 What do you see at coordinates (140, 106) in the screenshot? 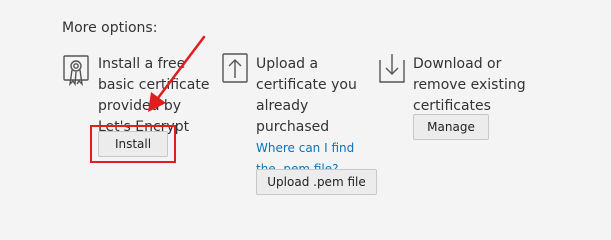
I see `install-line-3: provided by` at bounding box center [140, 106].